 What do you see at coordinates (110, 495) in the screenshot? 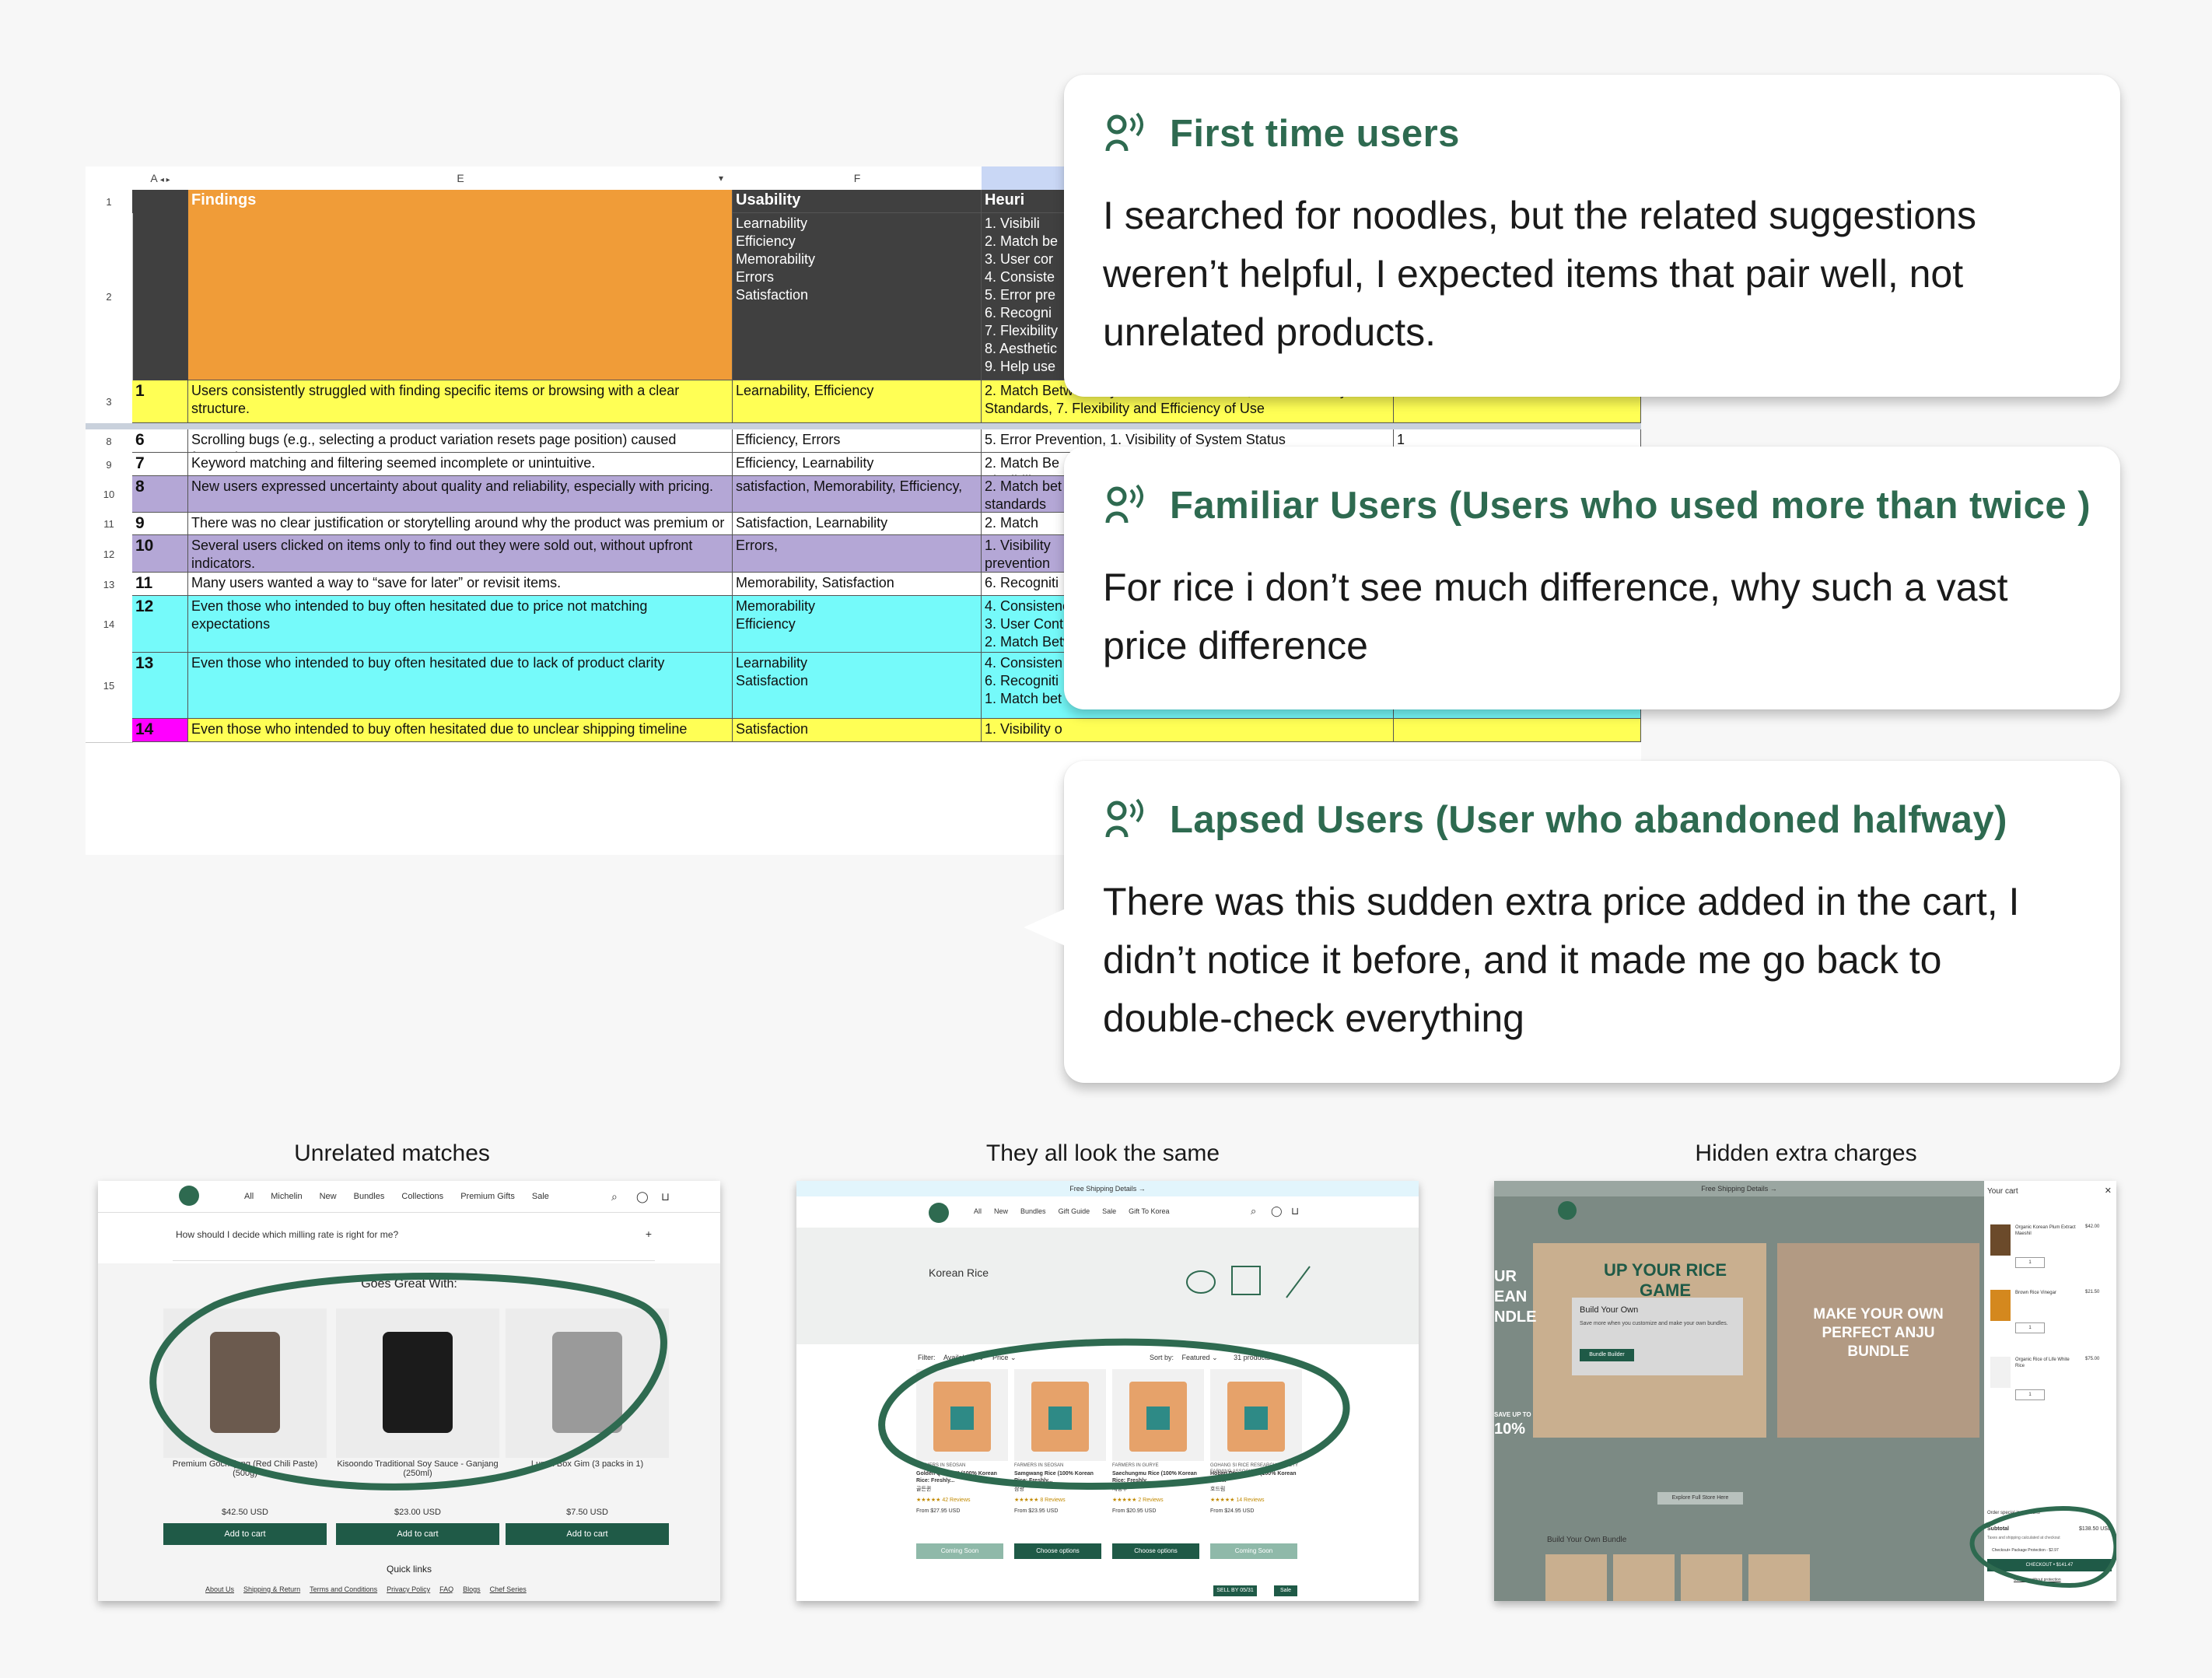
I see `row-number: 10` at bounding box center [110, 495].